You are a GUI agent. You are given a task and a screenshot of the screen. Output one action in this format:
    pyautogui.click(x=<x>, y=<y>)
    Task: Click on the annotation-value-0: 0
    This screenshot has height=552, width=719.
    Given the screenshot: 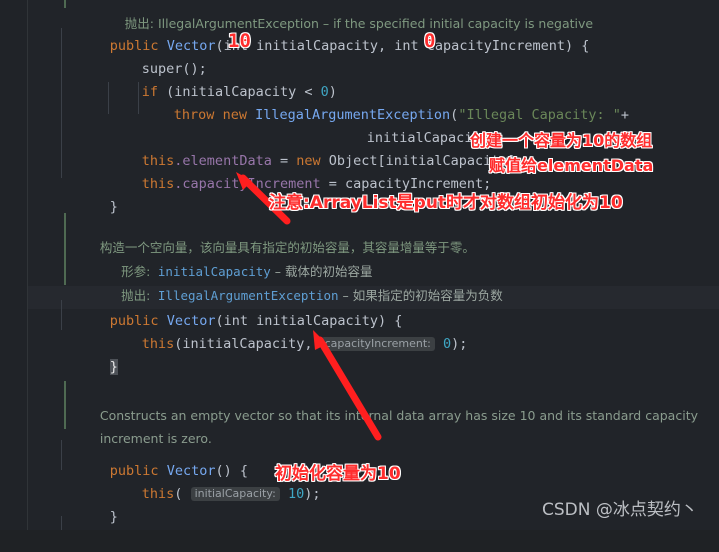 What is the action you would take?
    pyautogui.click(x=430, y=41)
    